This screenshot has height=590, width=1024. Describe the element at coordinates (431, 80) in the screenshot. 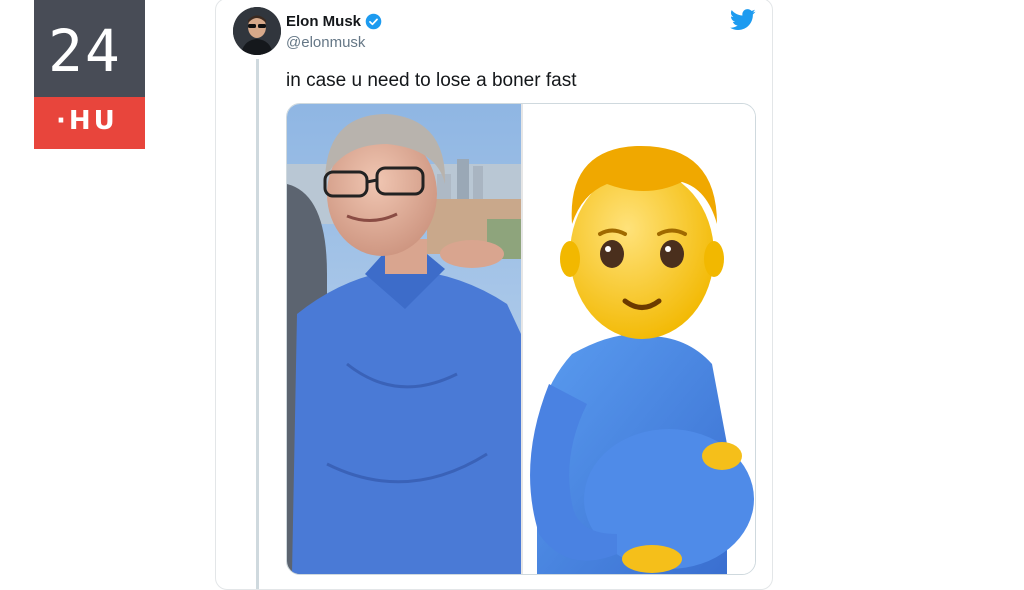

I see `tweet-text: in case u need to lose a boner fast` at that location.